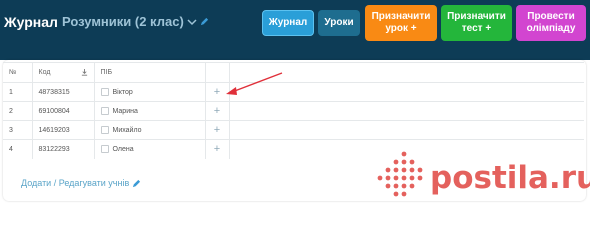 The height and width of the screenshot is (240, 590). I want to click on table-row: 1 48738315 Віктор +, so click(293, 92).